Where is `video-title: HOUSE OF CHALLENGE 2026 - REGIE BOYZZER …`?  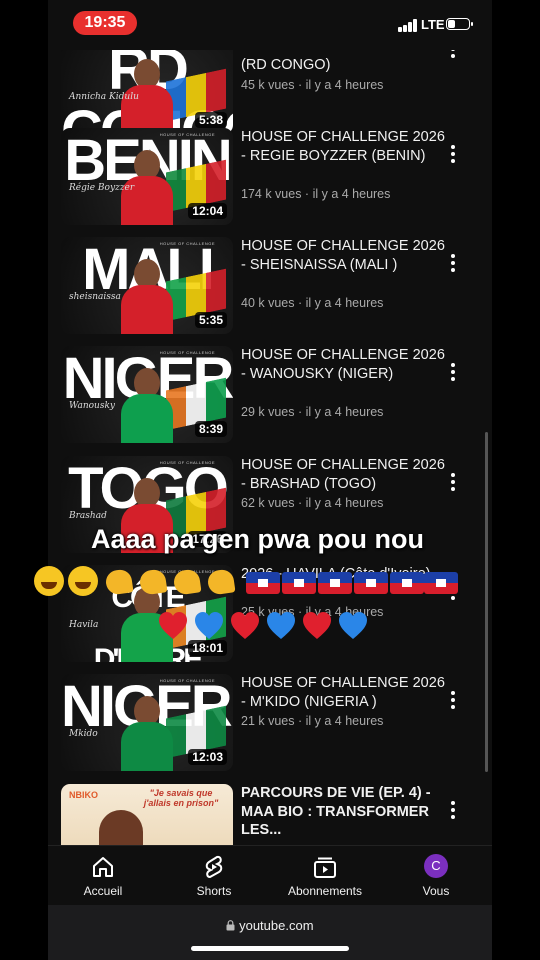 video-title: HOUSE OF CHALLENGE 2026 - REGIE BOYZZER … is located at coordinates (343, 146).